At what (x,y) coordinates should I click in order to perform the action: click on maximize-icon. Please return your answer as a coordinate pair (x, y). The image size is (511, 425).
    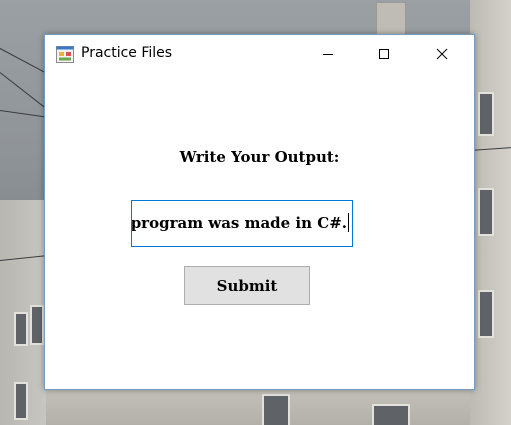
    Looking at the image, I should click on (384, 54).